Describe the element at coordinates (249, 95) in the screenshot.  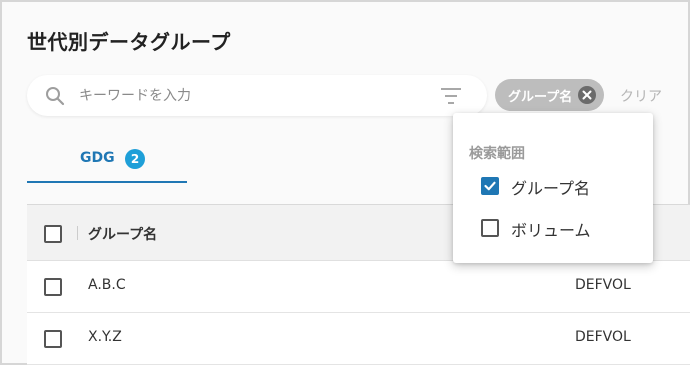
I see `search-input` at that location.